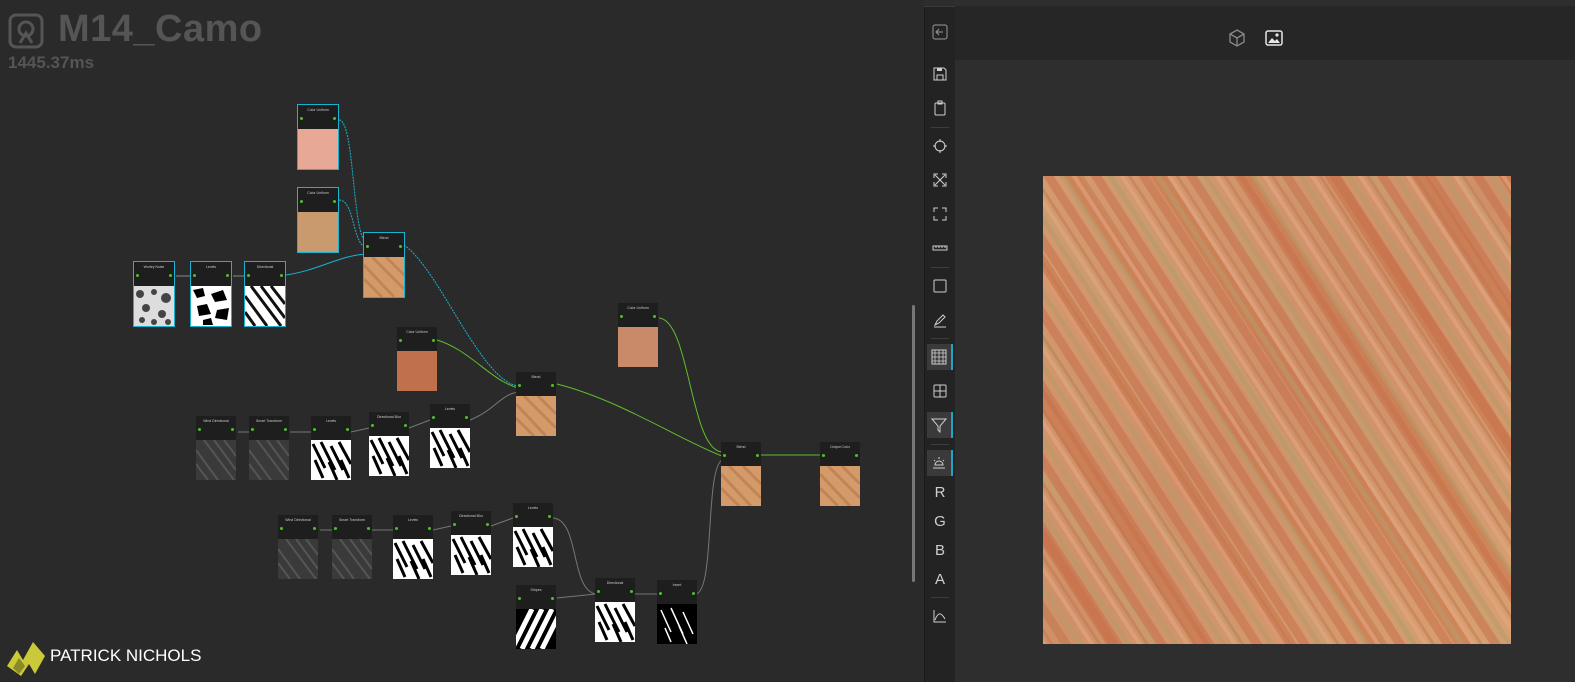  I want to click on histogram-icon, so click(940, 616).